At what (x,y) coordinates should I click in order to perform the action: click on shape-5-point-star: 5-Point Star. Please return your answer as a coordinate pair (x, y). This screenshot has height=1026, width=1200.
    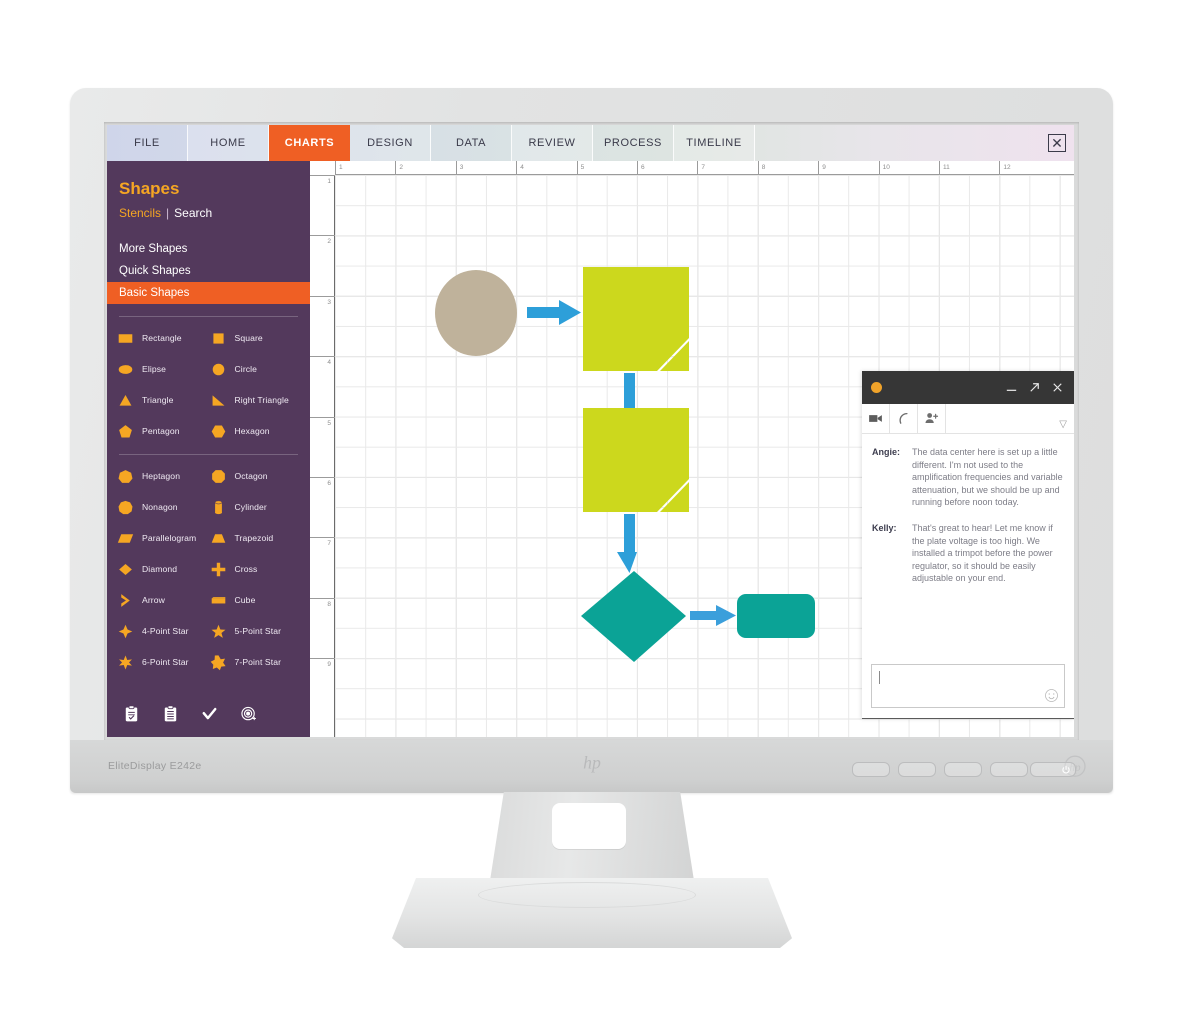
    Looking at the image, I should click on (256, 631).